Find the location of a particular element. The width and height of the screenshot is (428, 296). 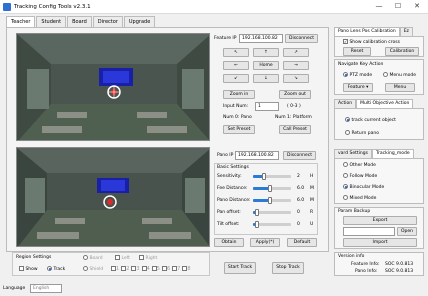

track-current-radio is located at coordinates (347, 119).